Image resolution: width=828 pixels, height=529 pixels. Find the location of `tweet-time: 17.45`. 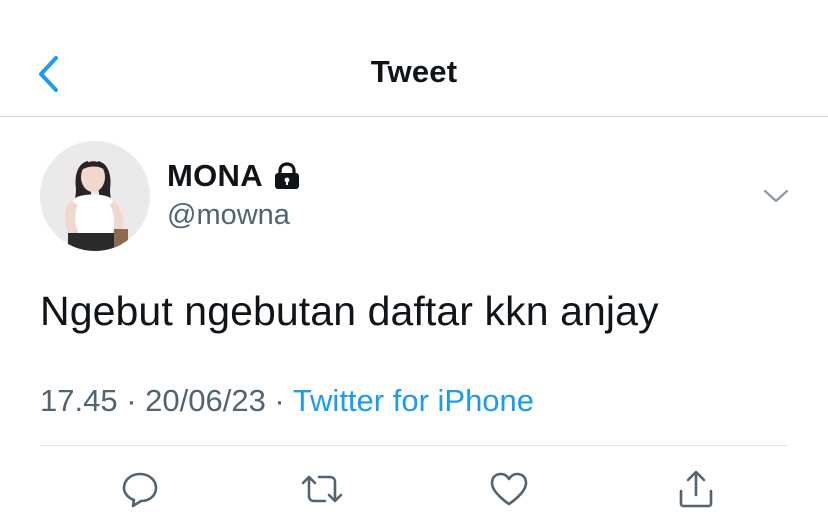

tweet-time: 17.45 is located at coordinates (79, 400).